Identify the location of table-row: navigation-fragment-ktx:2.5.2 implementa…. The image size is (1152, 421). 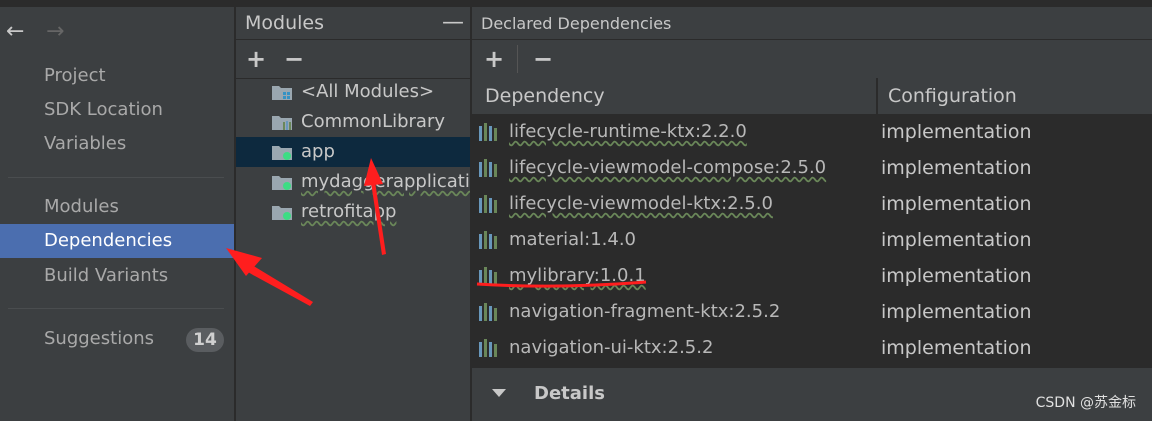
(812, 312).